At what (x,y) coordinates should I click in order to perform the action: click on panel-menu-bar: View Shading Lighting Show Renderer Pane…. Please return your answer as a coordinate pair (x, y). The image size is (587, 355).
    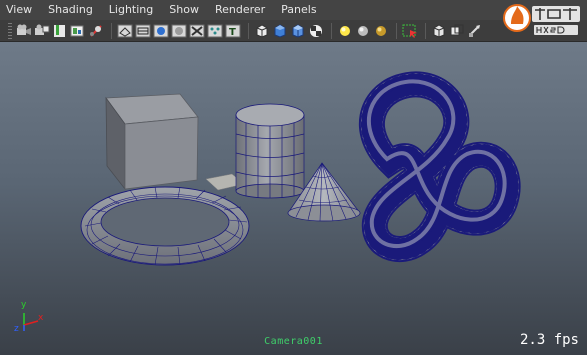
    Looking at the image, I should click on (293, 10).